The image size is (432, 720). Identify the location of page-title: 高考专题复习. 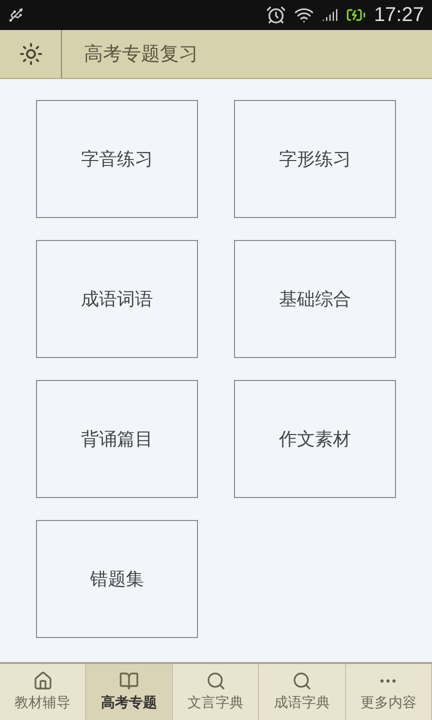
(141, 54).